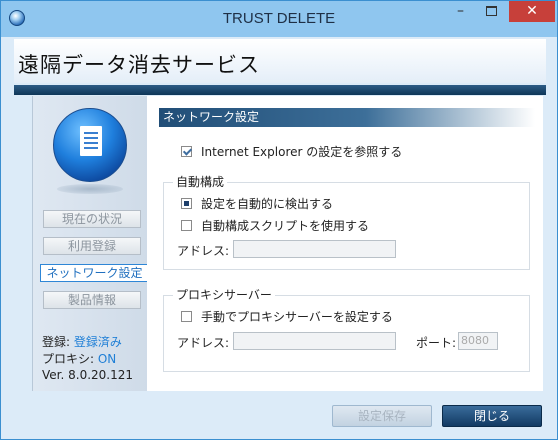 The height and width of the screenshot is (440, 558). What do you see at coordinates (297, 317) in the screenshot?
I see `manual-proxy-label: 手動でプロキシサーバーを設定する` at bounding box center [297, 317].